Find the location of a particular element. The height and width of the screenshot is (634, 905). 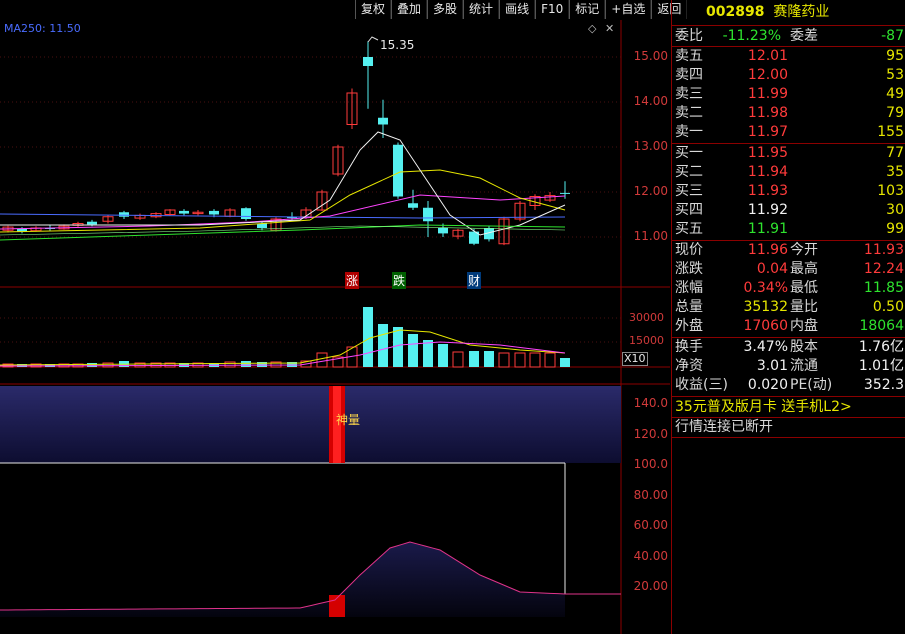

ask-volume: 49 is located at coordinates (895, 94).